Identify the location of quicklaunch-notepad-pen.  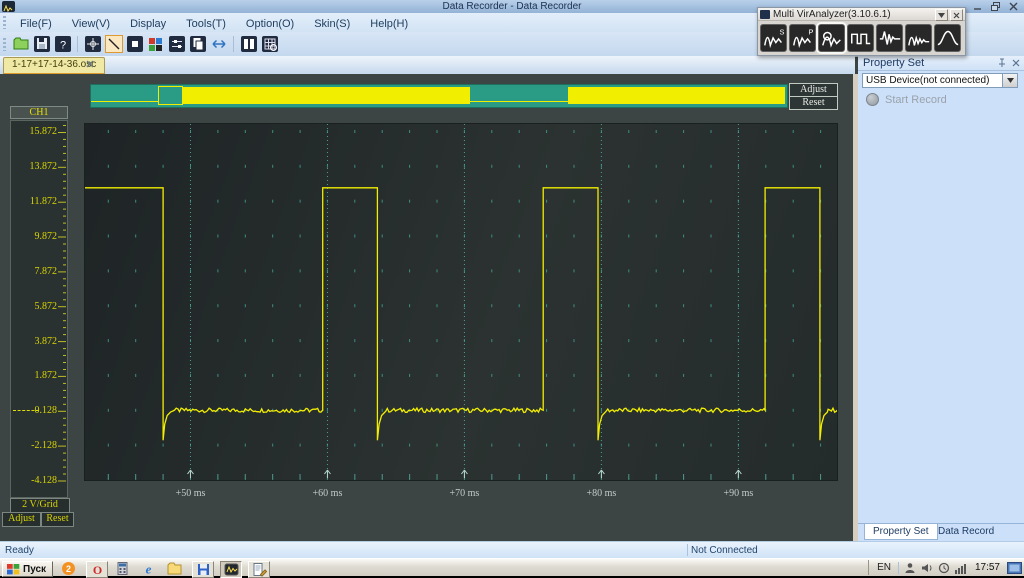
(259, 569).